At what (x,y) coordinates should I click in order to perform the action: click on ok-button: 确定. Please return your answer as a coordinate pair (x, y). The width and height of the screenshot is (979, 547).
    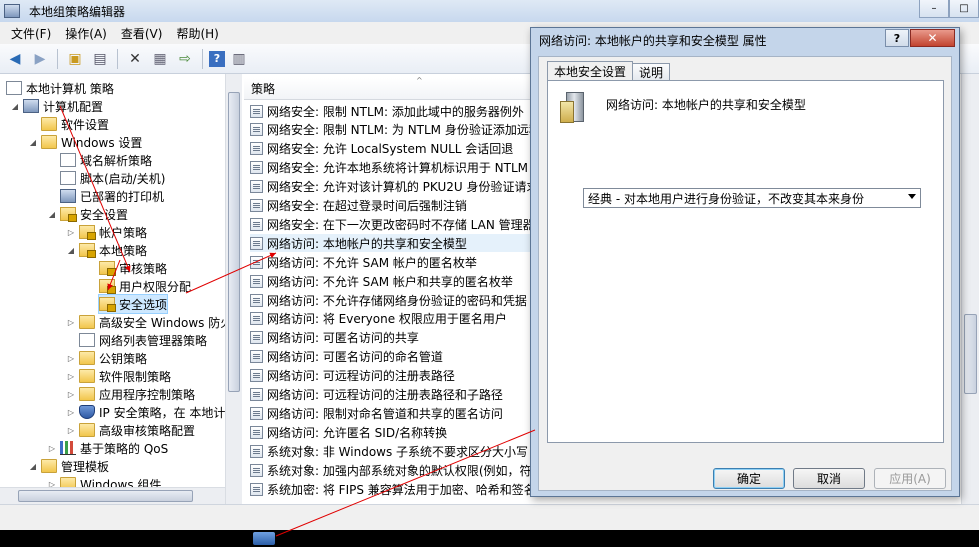
    Looking at the image, I should click on (749, 478).